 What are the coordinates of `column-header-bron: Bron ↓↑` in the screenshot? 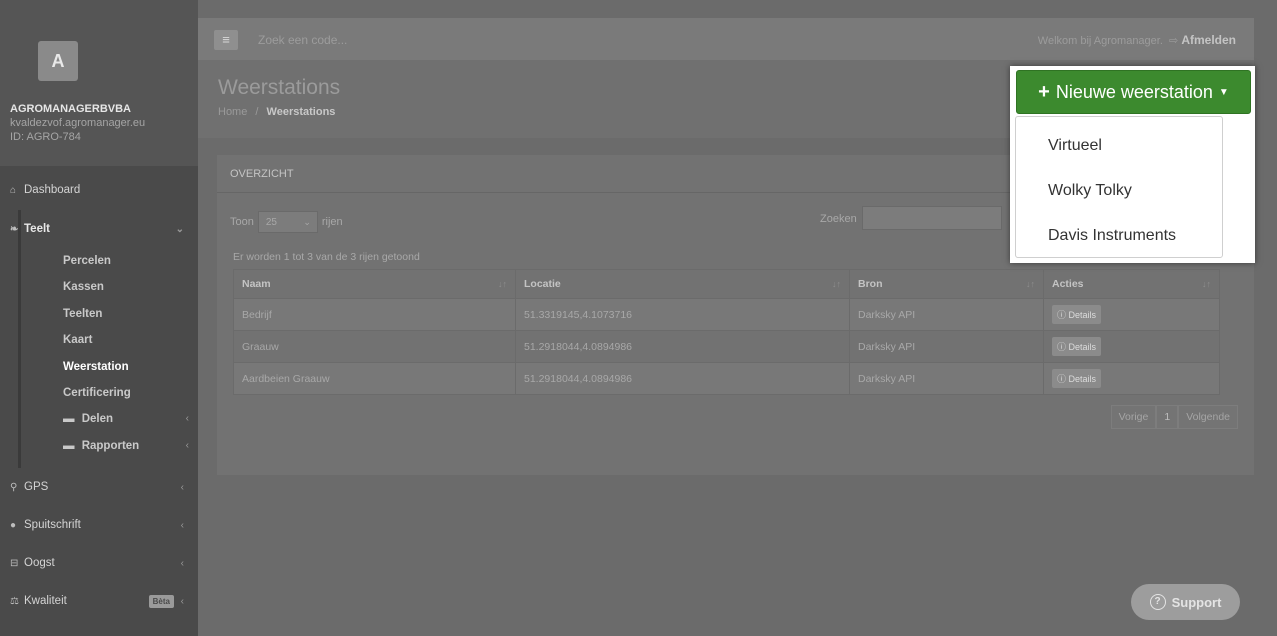 It's located at (946, 284).